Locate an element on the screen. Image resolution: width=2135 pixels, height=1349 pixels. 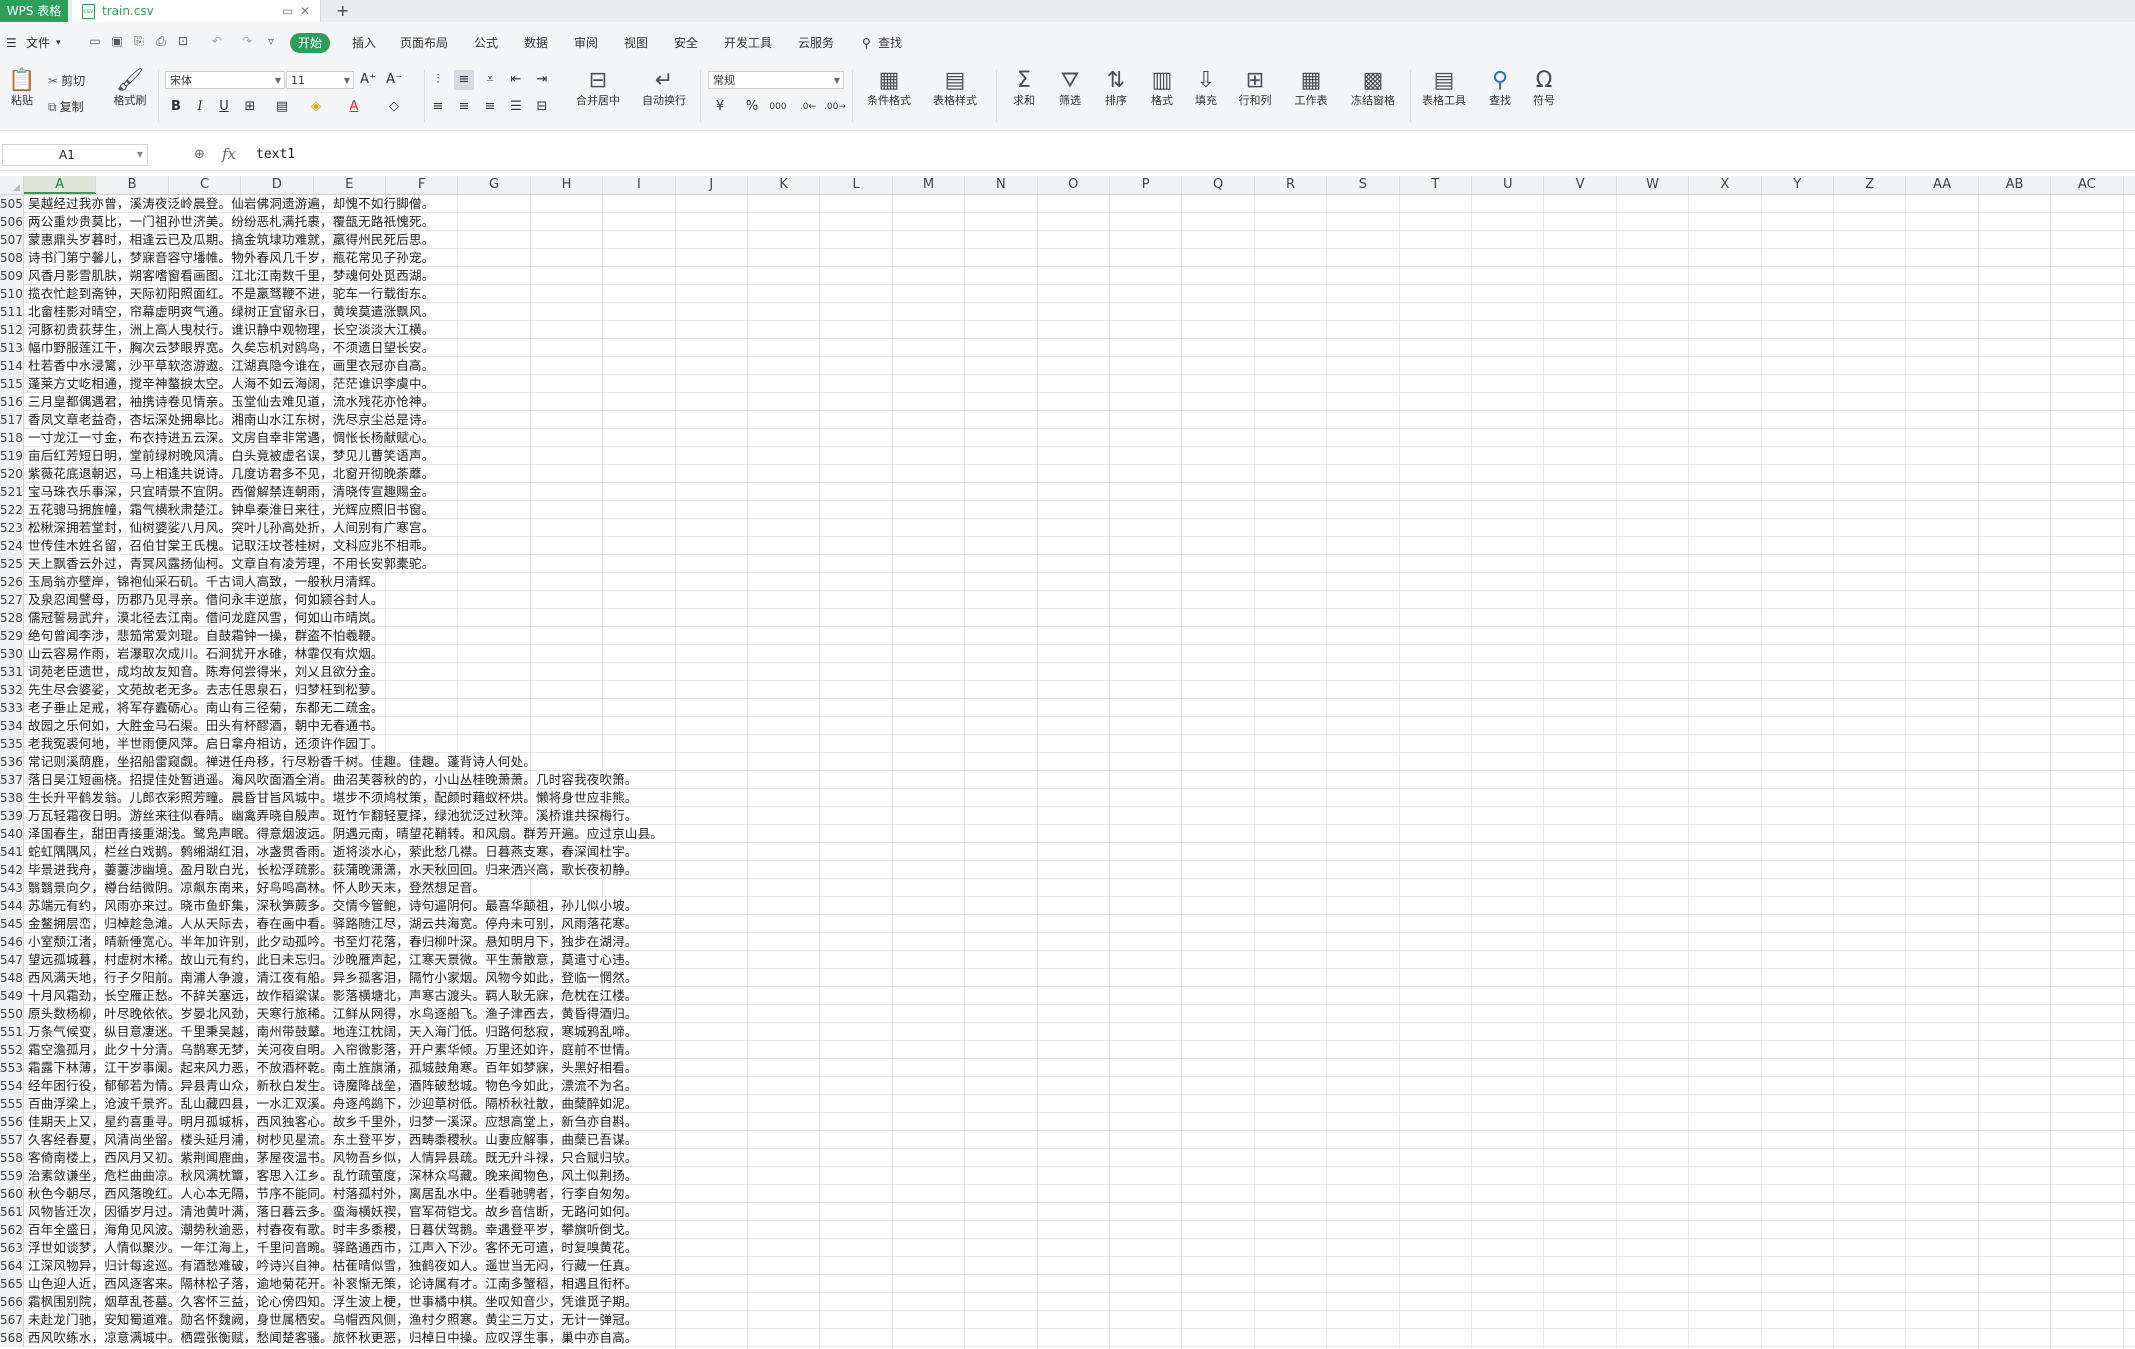
row-header: 527 is located at coordinates (12, 600).